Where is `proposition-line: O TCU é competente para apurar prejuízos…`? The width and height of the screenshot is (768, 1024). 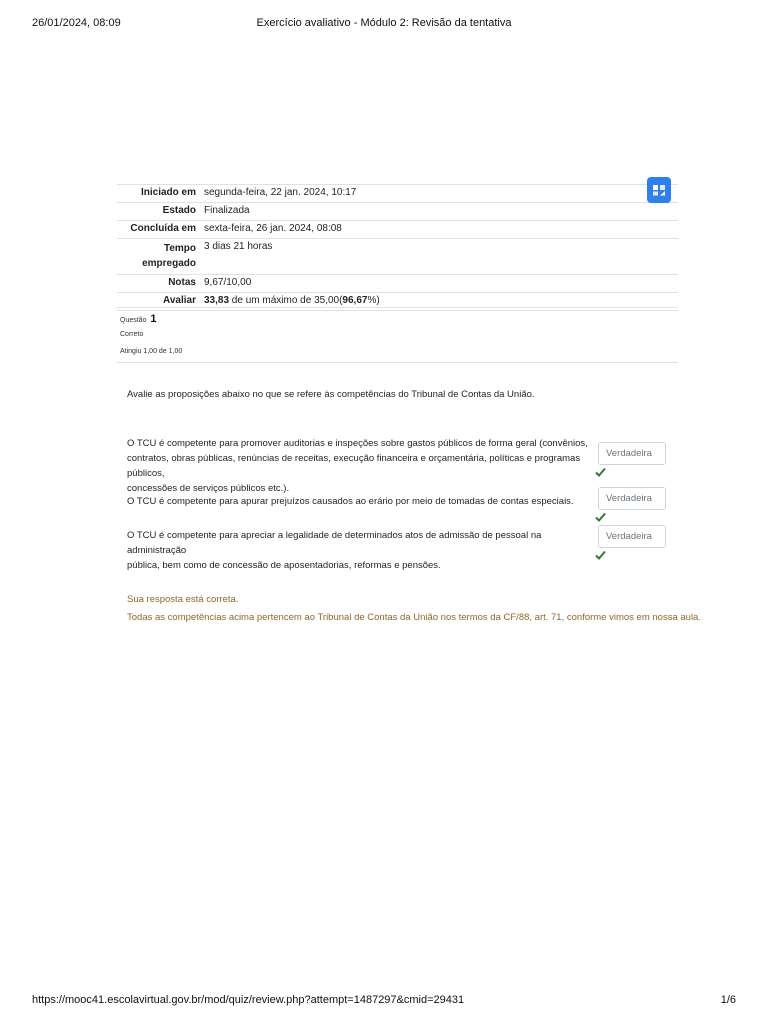 proposition-line: O TCU é competente para apurar prejuízos… is located at coordinates (350, 501).